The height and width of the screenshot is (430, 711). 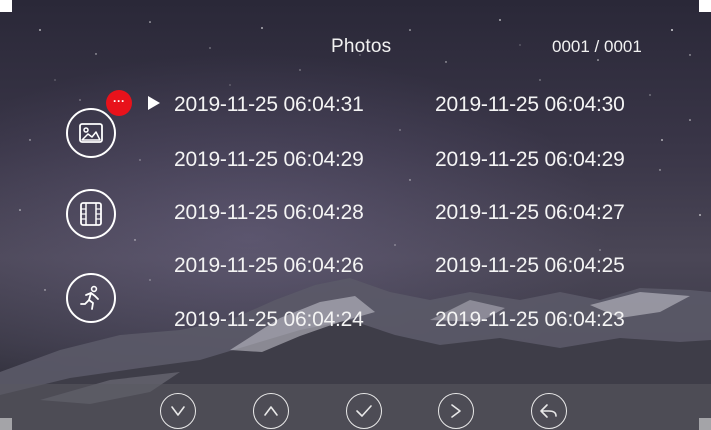 I want to click on film-icon, so click(x=91, y=214).